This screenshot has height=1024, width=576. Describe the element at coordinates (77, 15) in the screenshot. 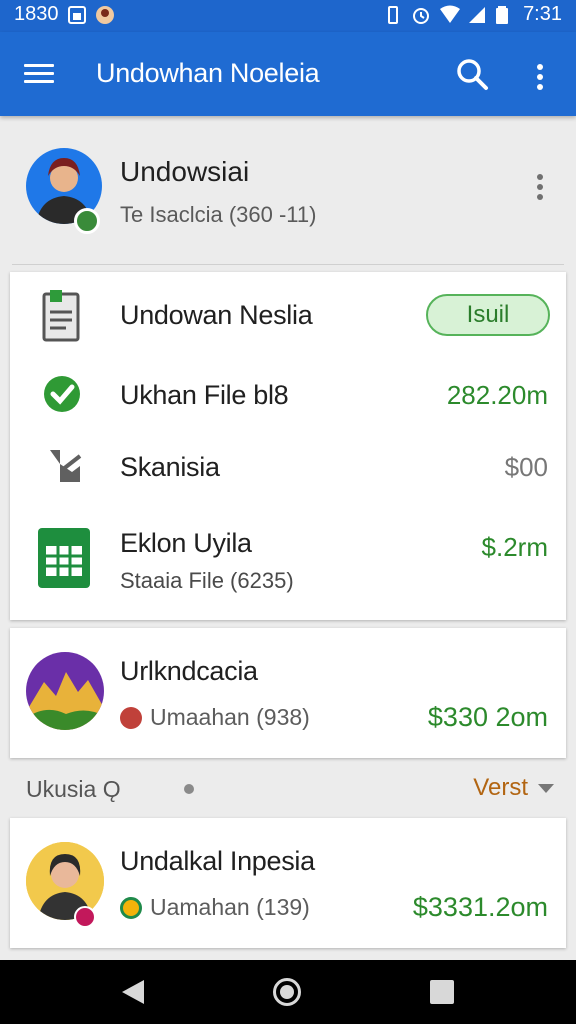

I see `gallery-icon` at that location.